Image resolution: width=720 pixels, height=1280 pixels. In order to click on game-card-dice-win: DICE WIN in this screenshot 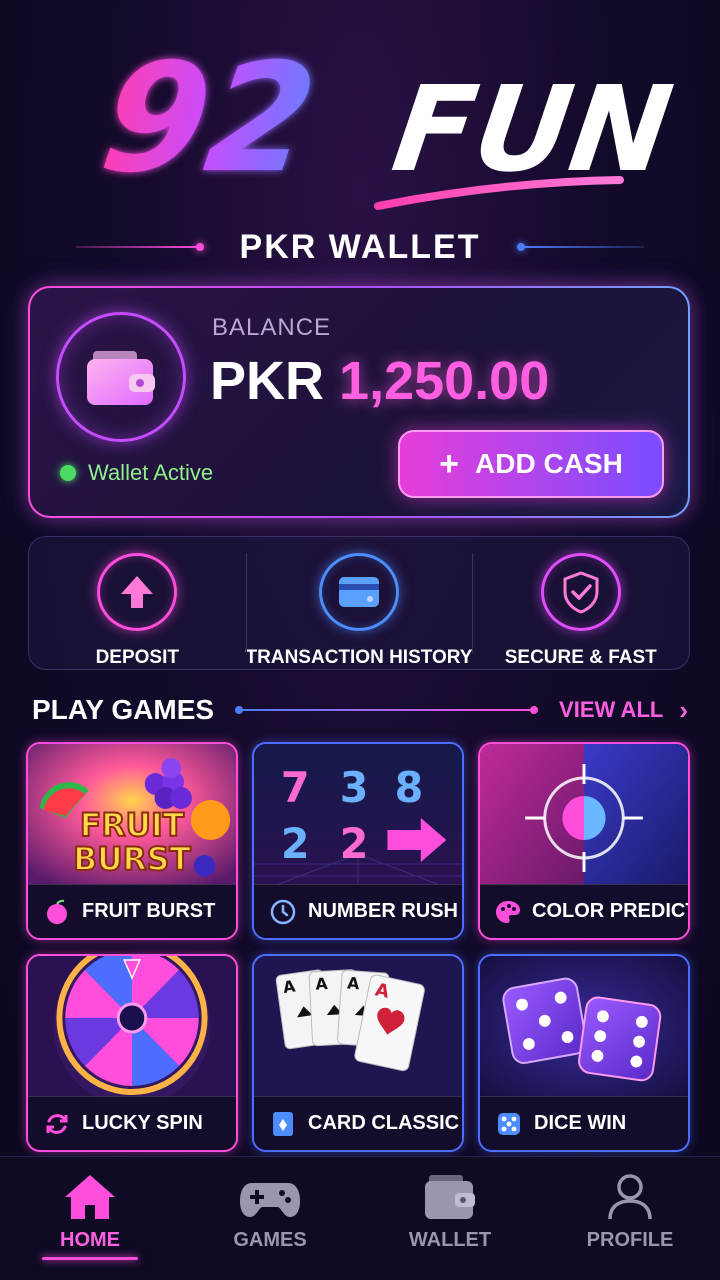, I will do `click(584, 1053)`.